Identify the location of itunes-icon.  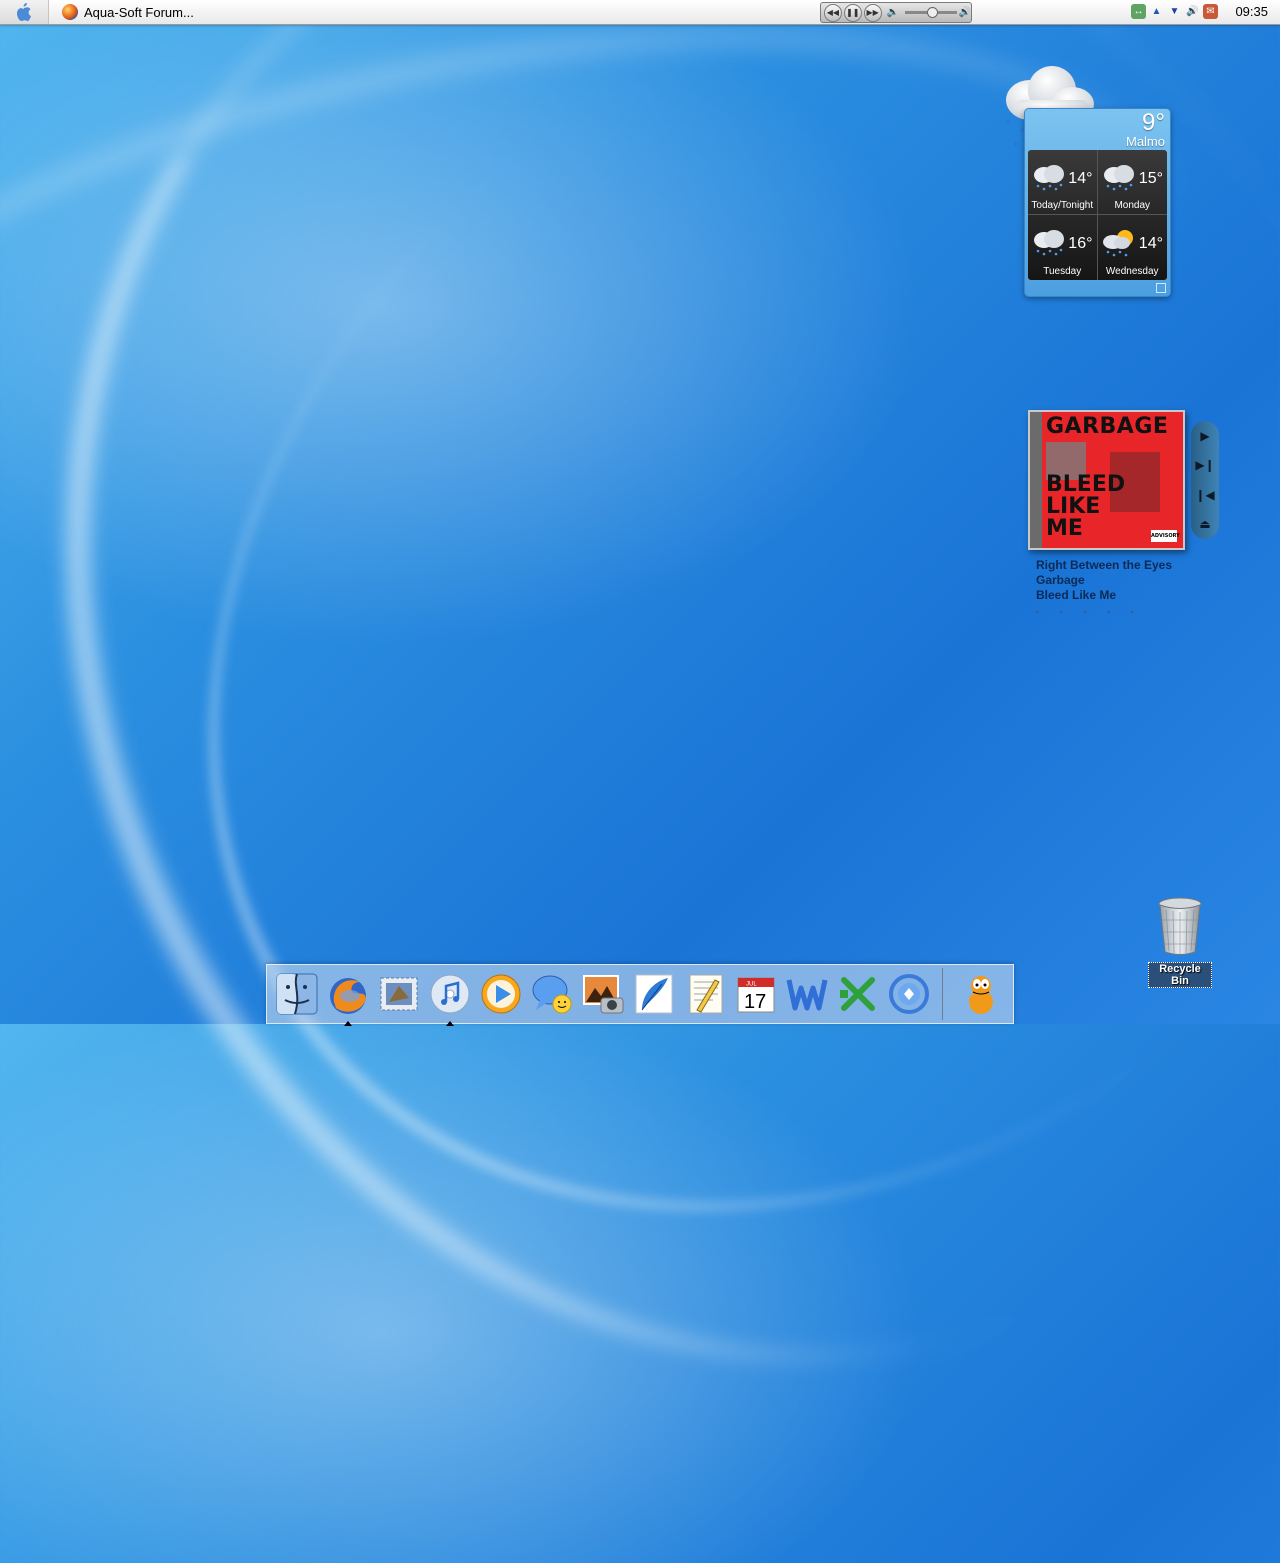
(450, 994).